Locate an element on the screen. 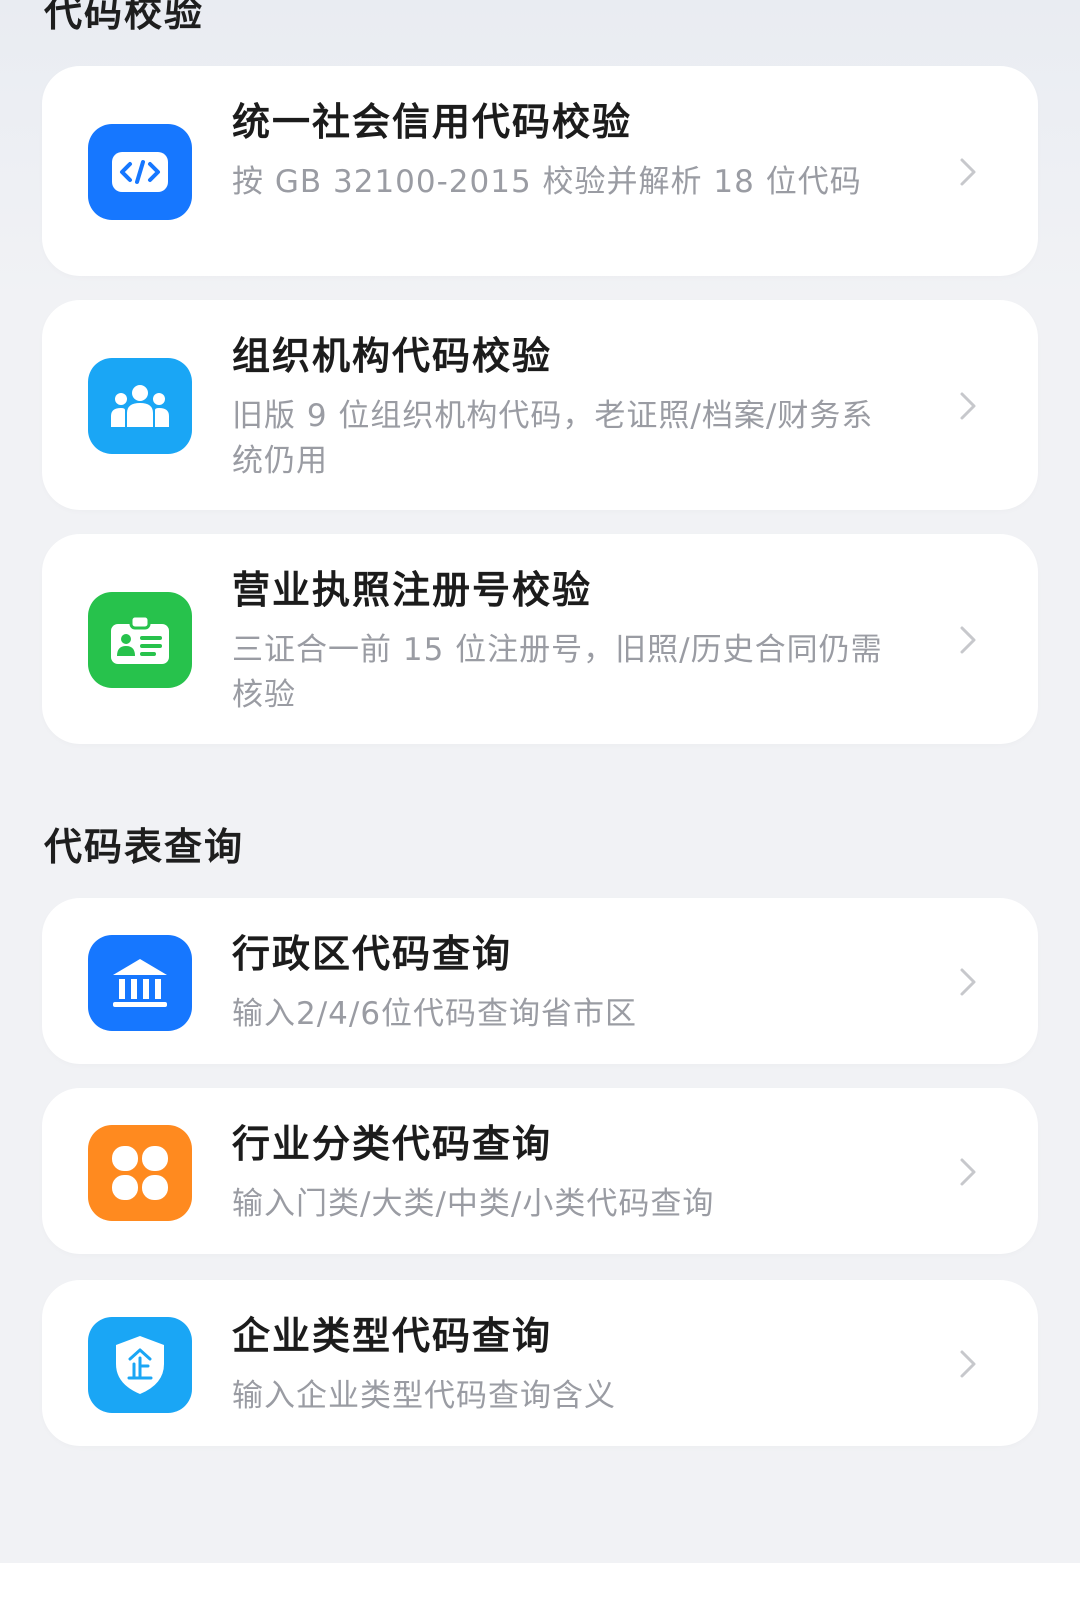  four-petal-grid-icon is located at coordinates (140, 1173).